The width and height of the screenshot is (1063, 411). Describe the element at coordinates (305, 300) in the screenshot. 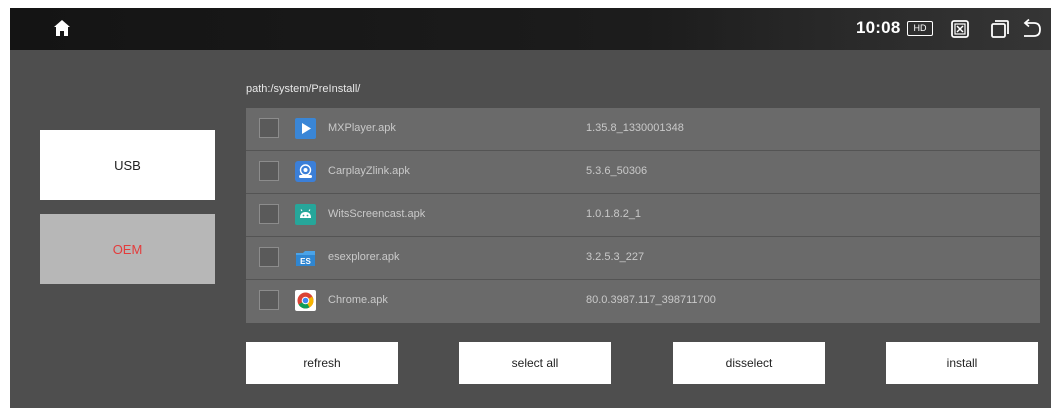

I see `chrome-icon` at that location.